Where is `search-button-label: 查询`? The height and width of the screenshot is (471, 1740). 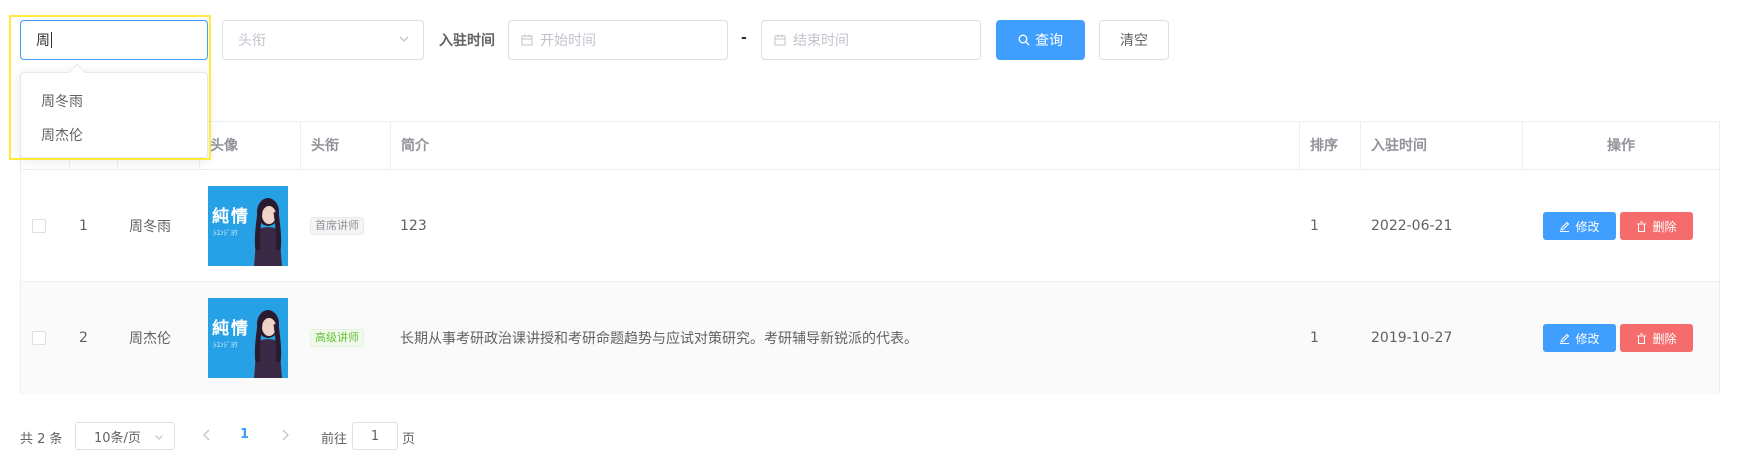 search-button-label: 查询 is located at coordinates (1049, 41).